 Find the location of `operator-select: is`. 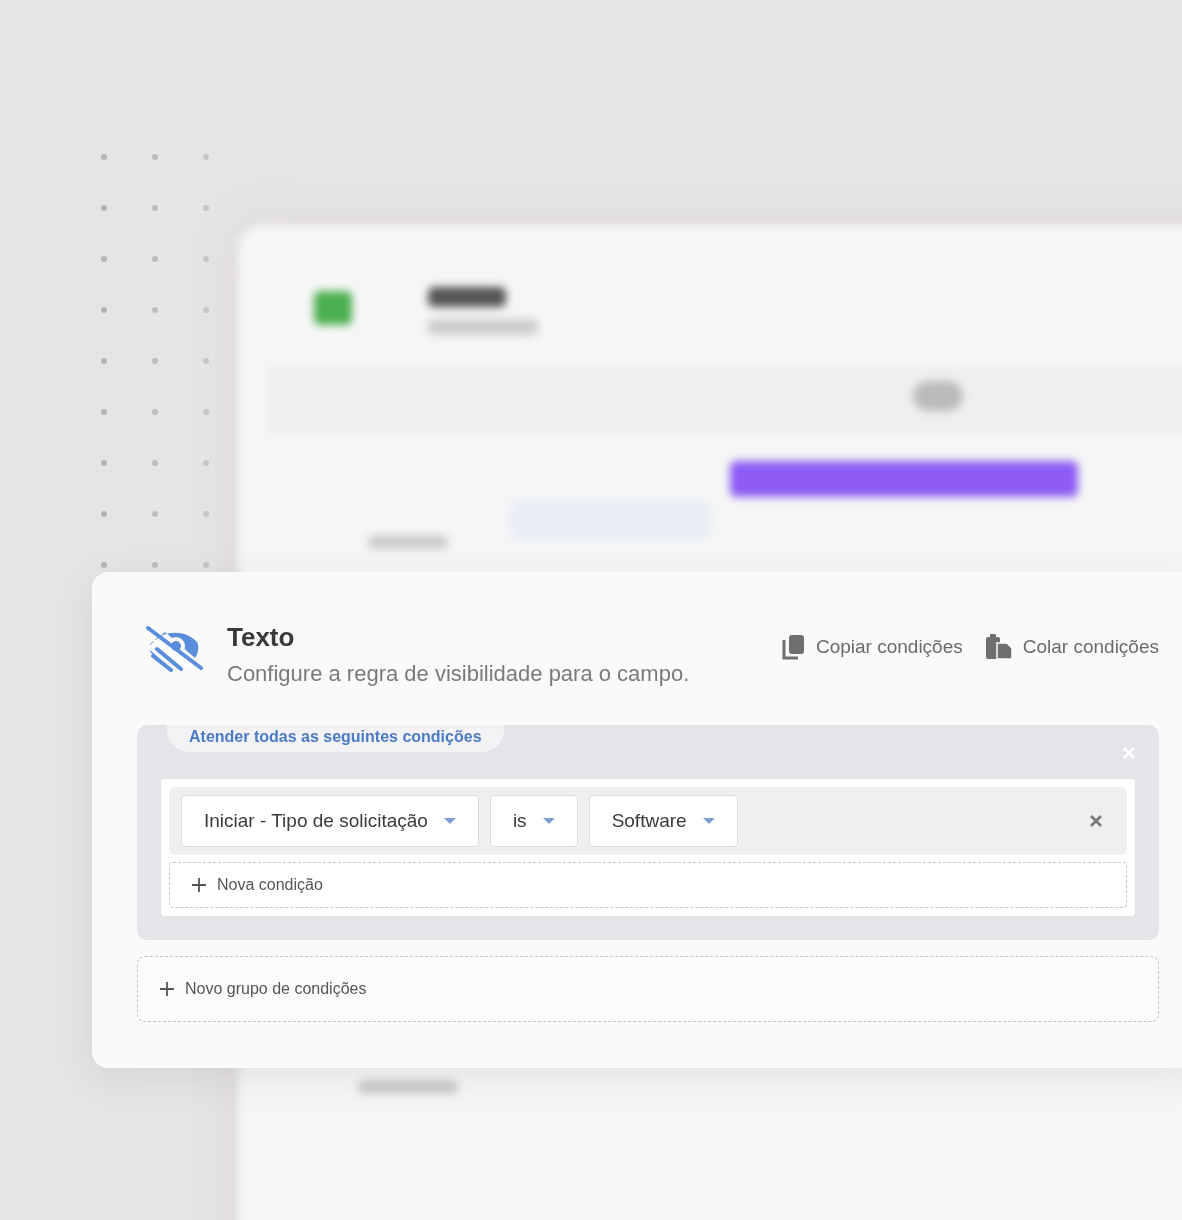

operator-select: is is located at coordinates (533, 821).